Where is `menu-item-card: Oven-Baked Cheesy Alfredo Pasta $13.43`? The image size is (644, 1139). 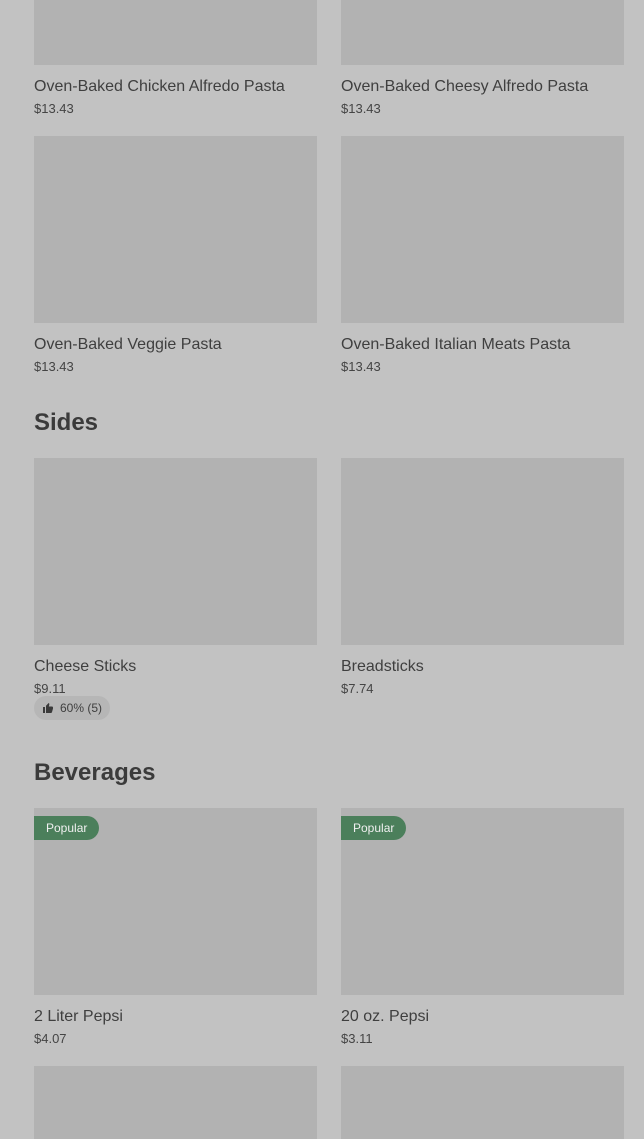 menu-item-card: Oven-Baked Cheesy Alfredo Pasta $13.43 is located at coordinates (482, 58).